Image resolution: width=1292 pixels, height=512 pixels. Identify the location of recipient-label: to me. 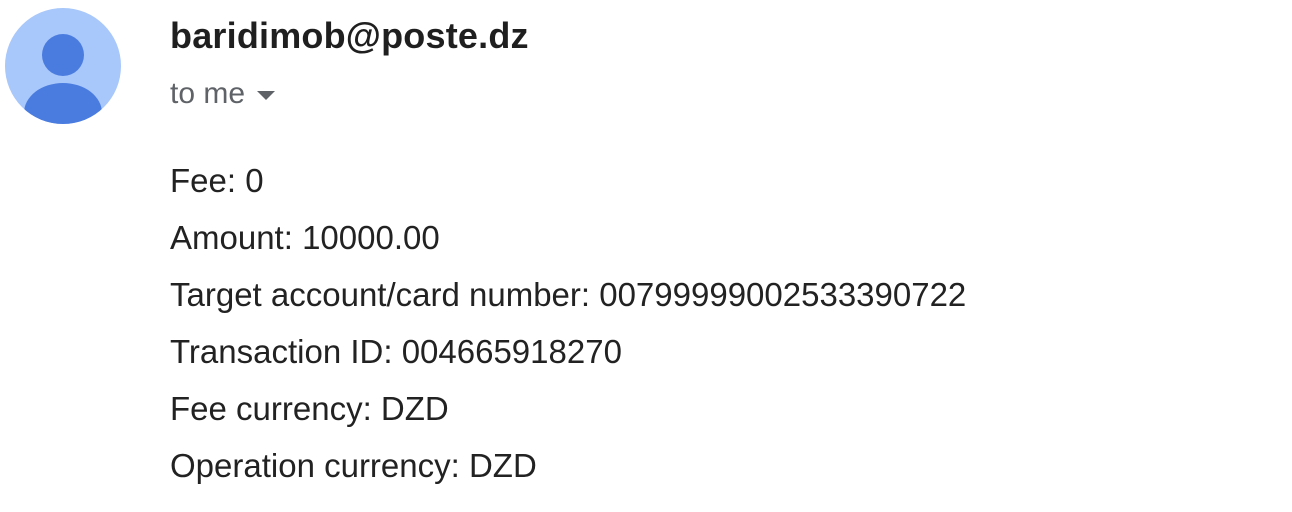
(208, 93).